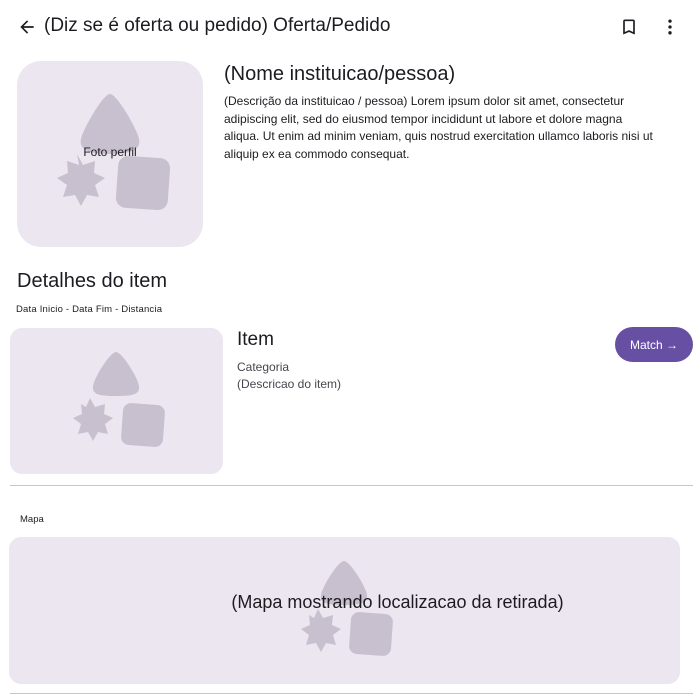 The image size is (696, 695). Describe the element at coordinates (289, 384) in the screenshot. I see `item-description: (Descricao do item)` at that location.